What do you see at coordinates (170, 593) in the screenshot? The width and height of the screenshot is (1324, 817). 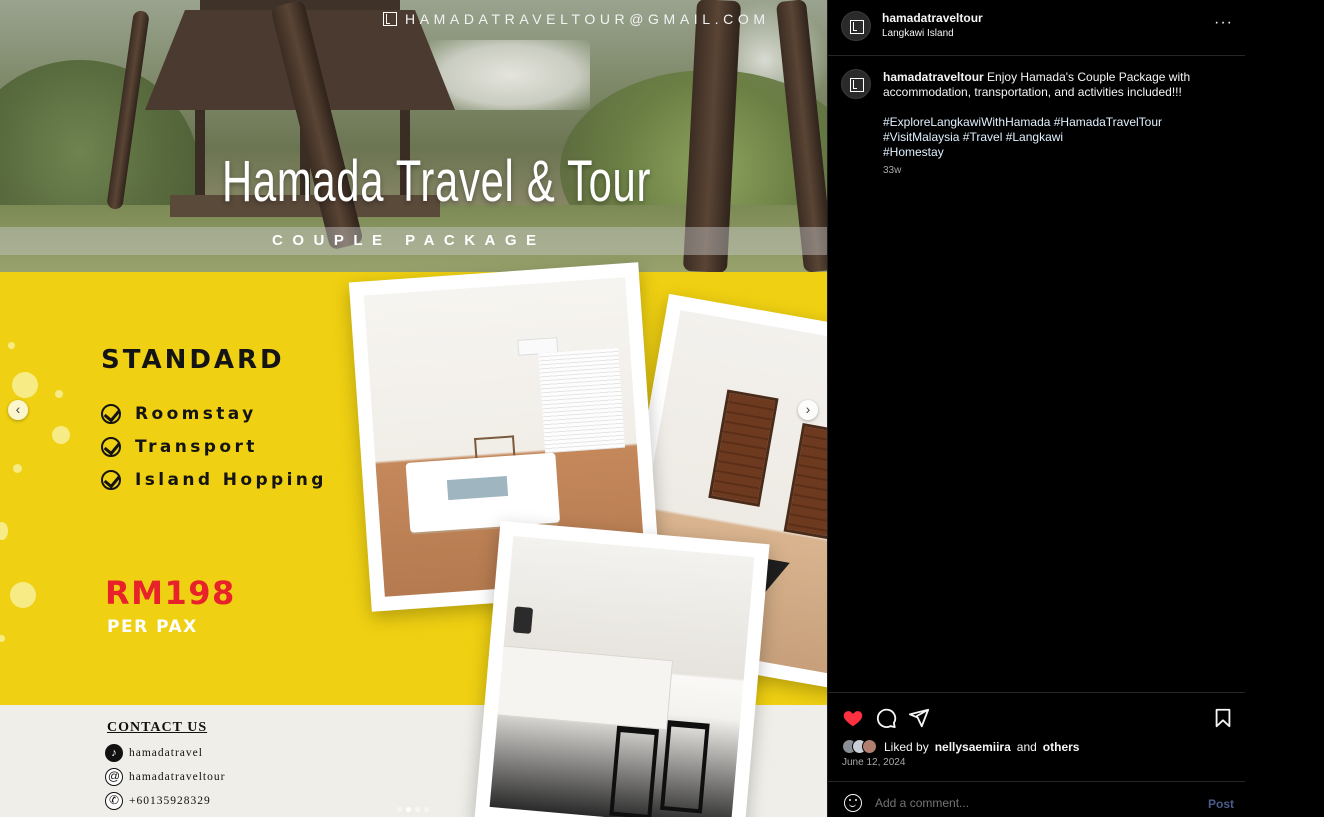 I see `package-price: RM198` at bounding box center [170, 593].